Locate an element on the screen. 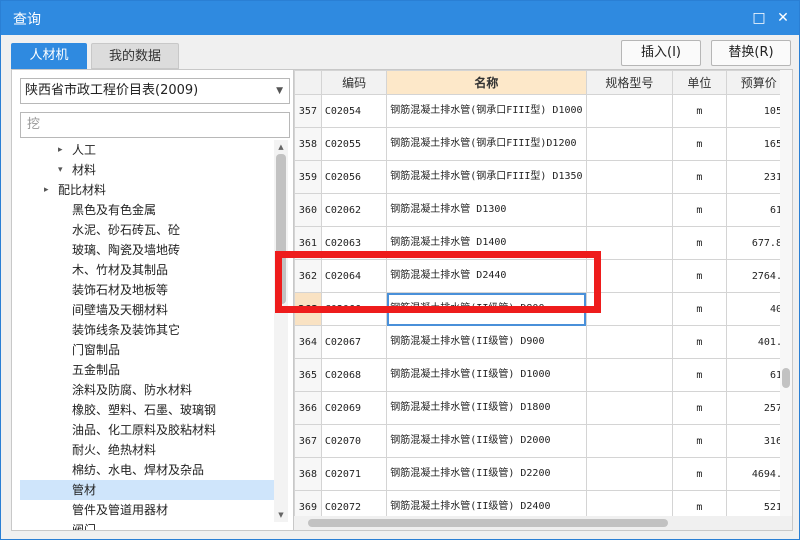 The height and width of the screenshot is (540, 800). grid-hscrollbar is located at coordinates (543, 523).